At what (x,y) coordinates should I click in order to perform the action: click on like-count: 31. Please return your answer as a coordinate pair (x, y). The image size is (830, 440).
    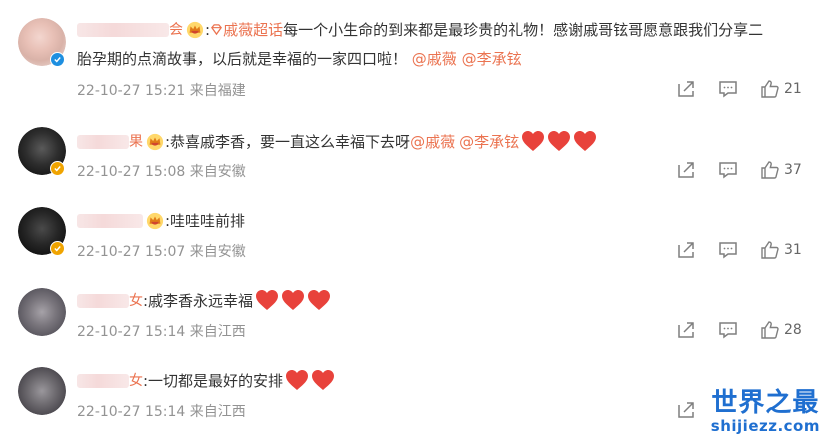
    Looking at the image, I should click on (793, 250).